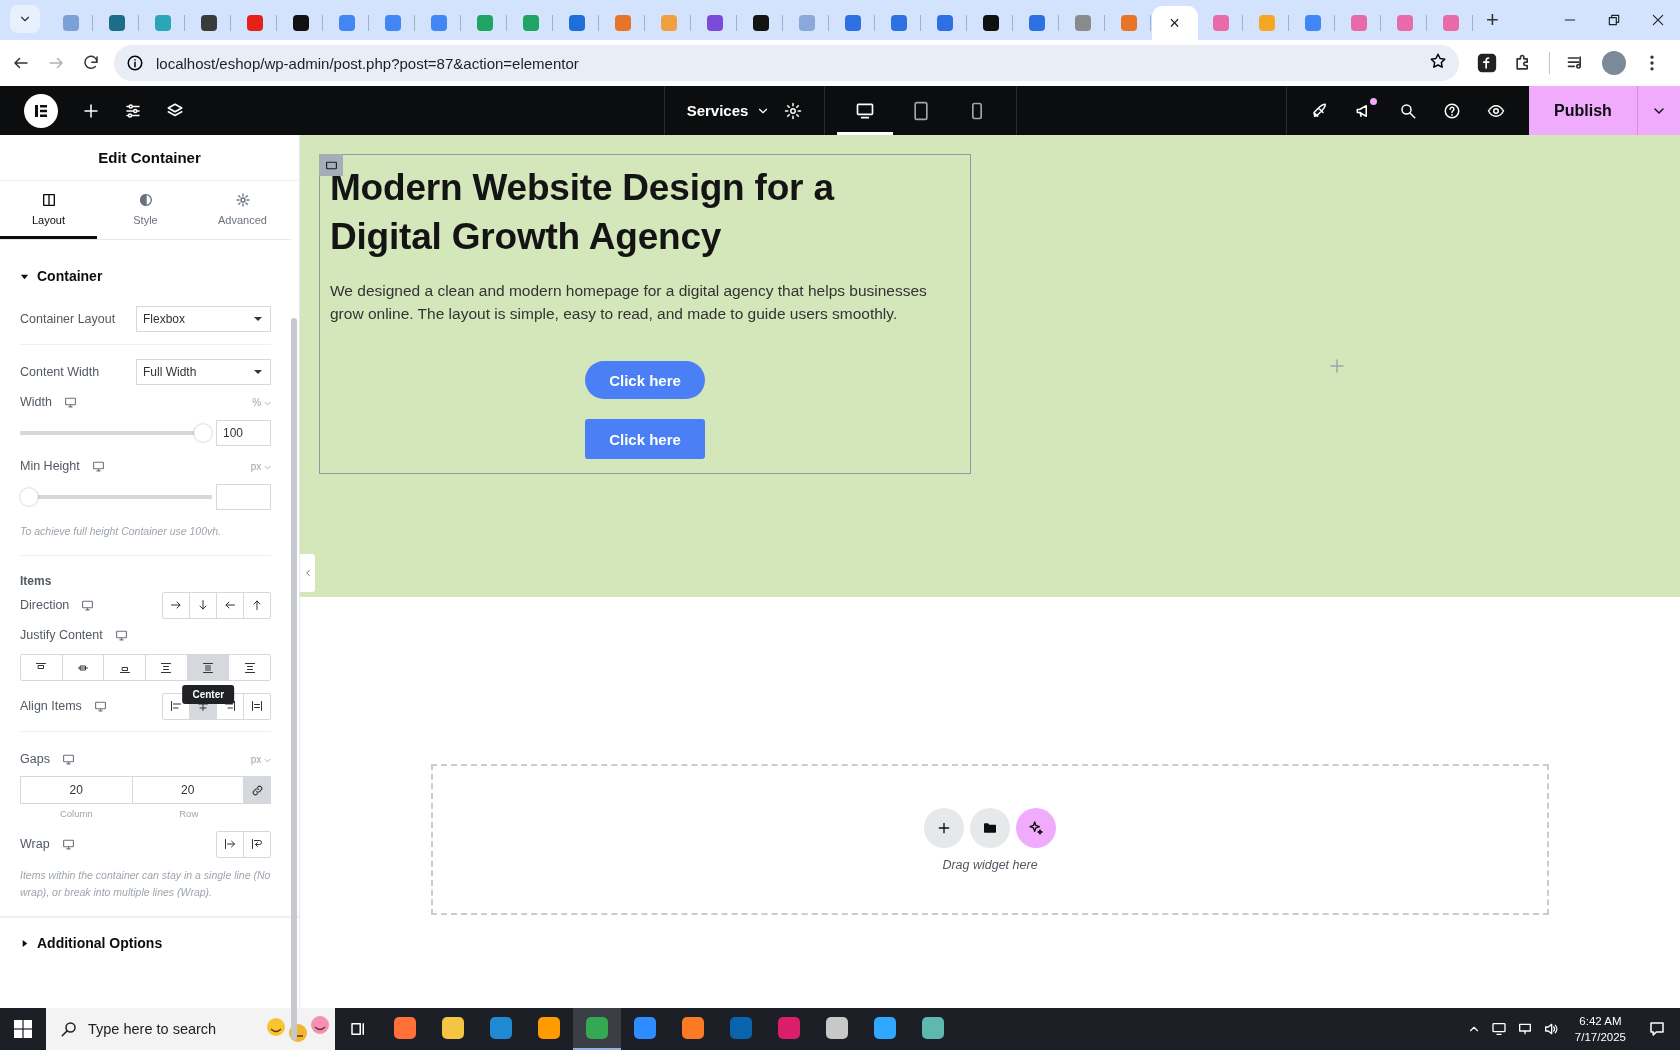 The height and width of the screenshot is (1050, 1680). Describe the element at coordinates (242, 199) in the screenshot. I see `advanced-icon` at that location.